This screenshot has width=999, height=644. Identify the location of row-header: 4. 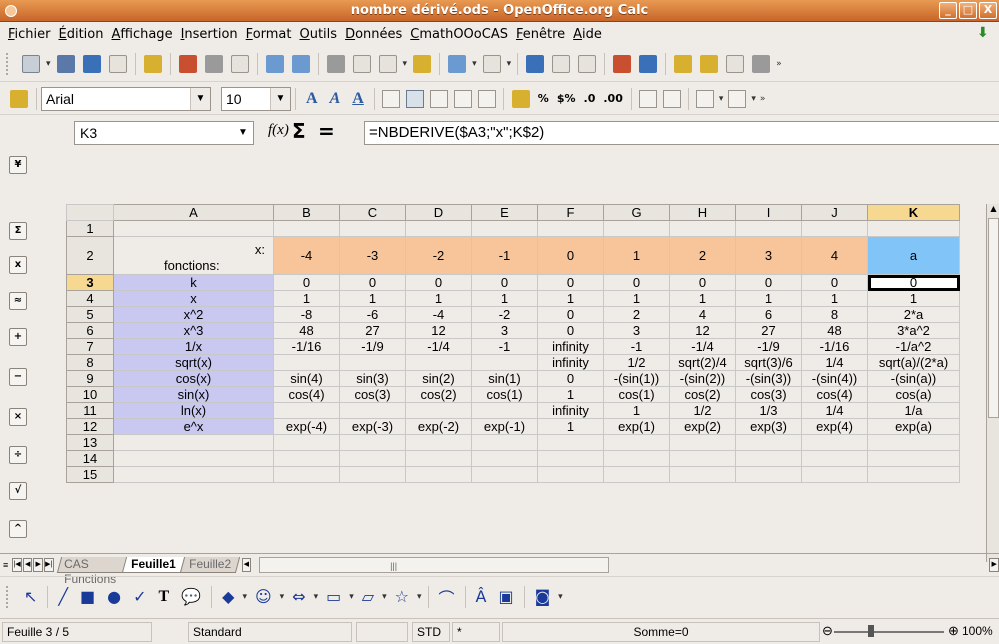
(90, 298).